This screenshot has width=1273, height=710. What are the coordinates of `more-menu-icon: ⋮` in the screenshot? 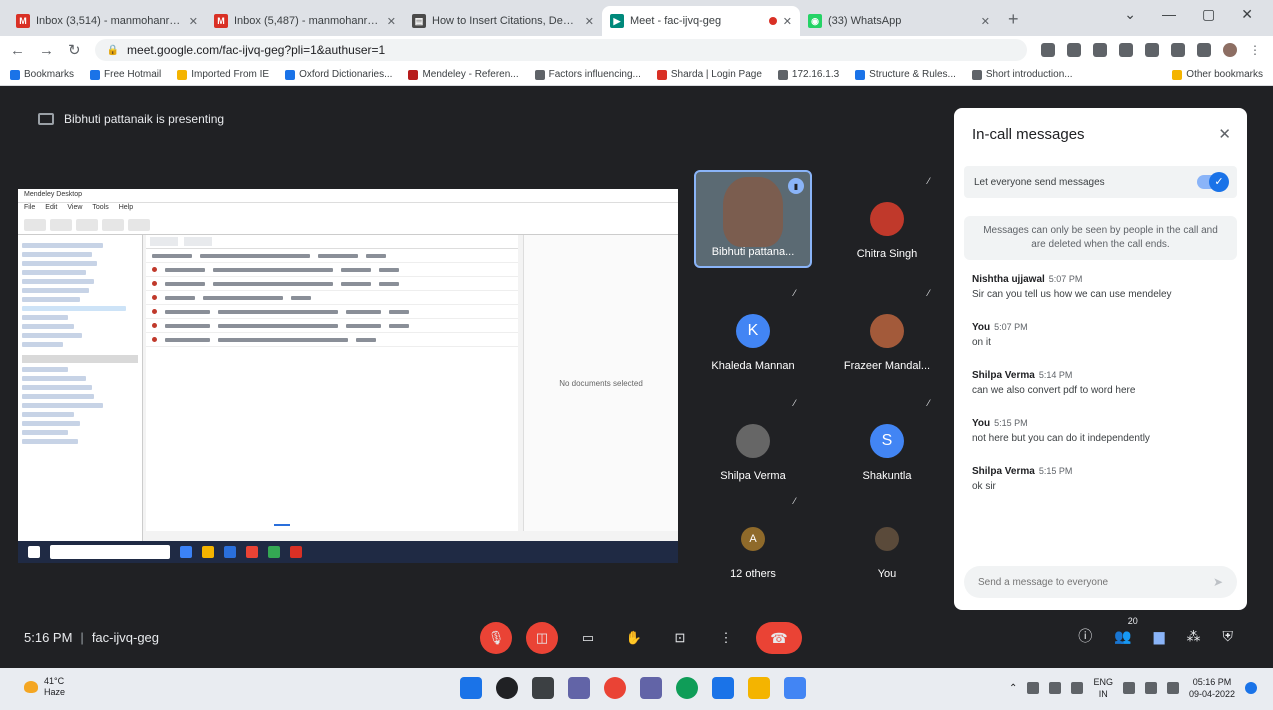 It's located at (1256, 50).